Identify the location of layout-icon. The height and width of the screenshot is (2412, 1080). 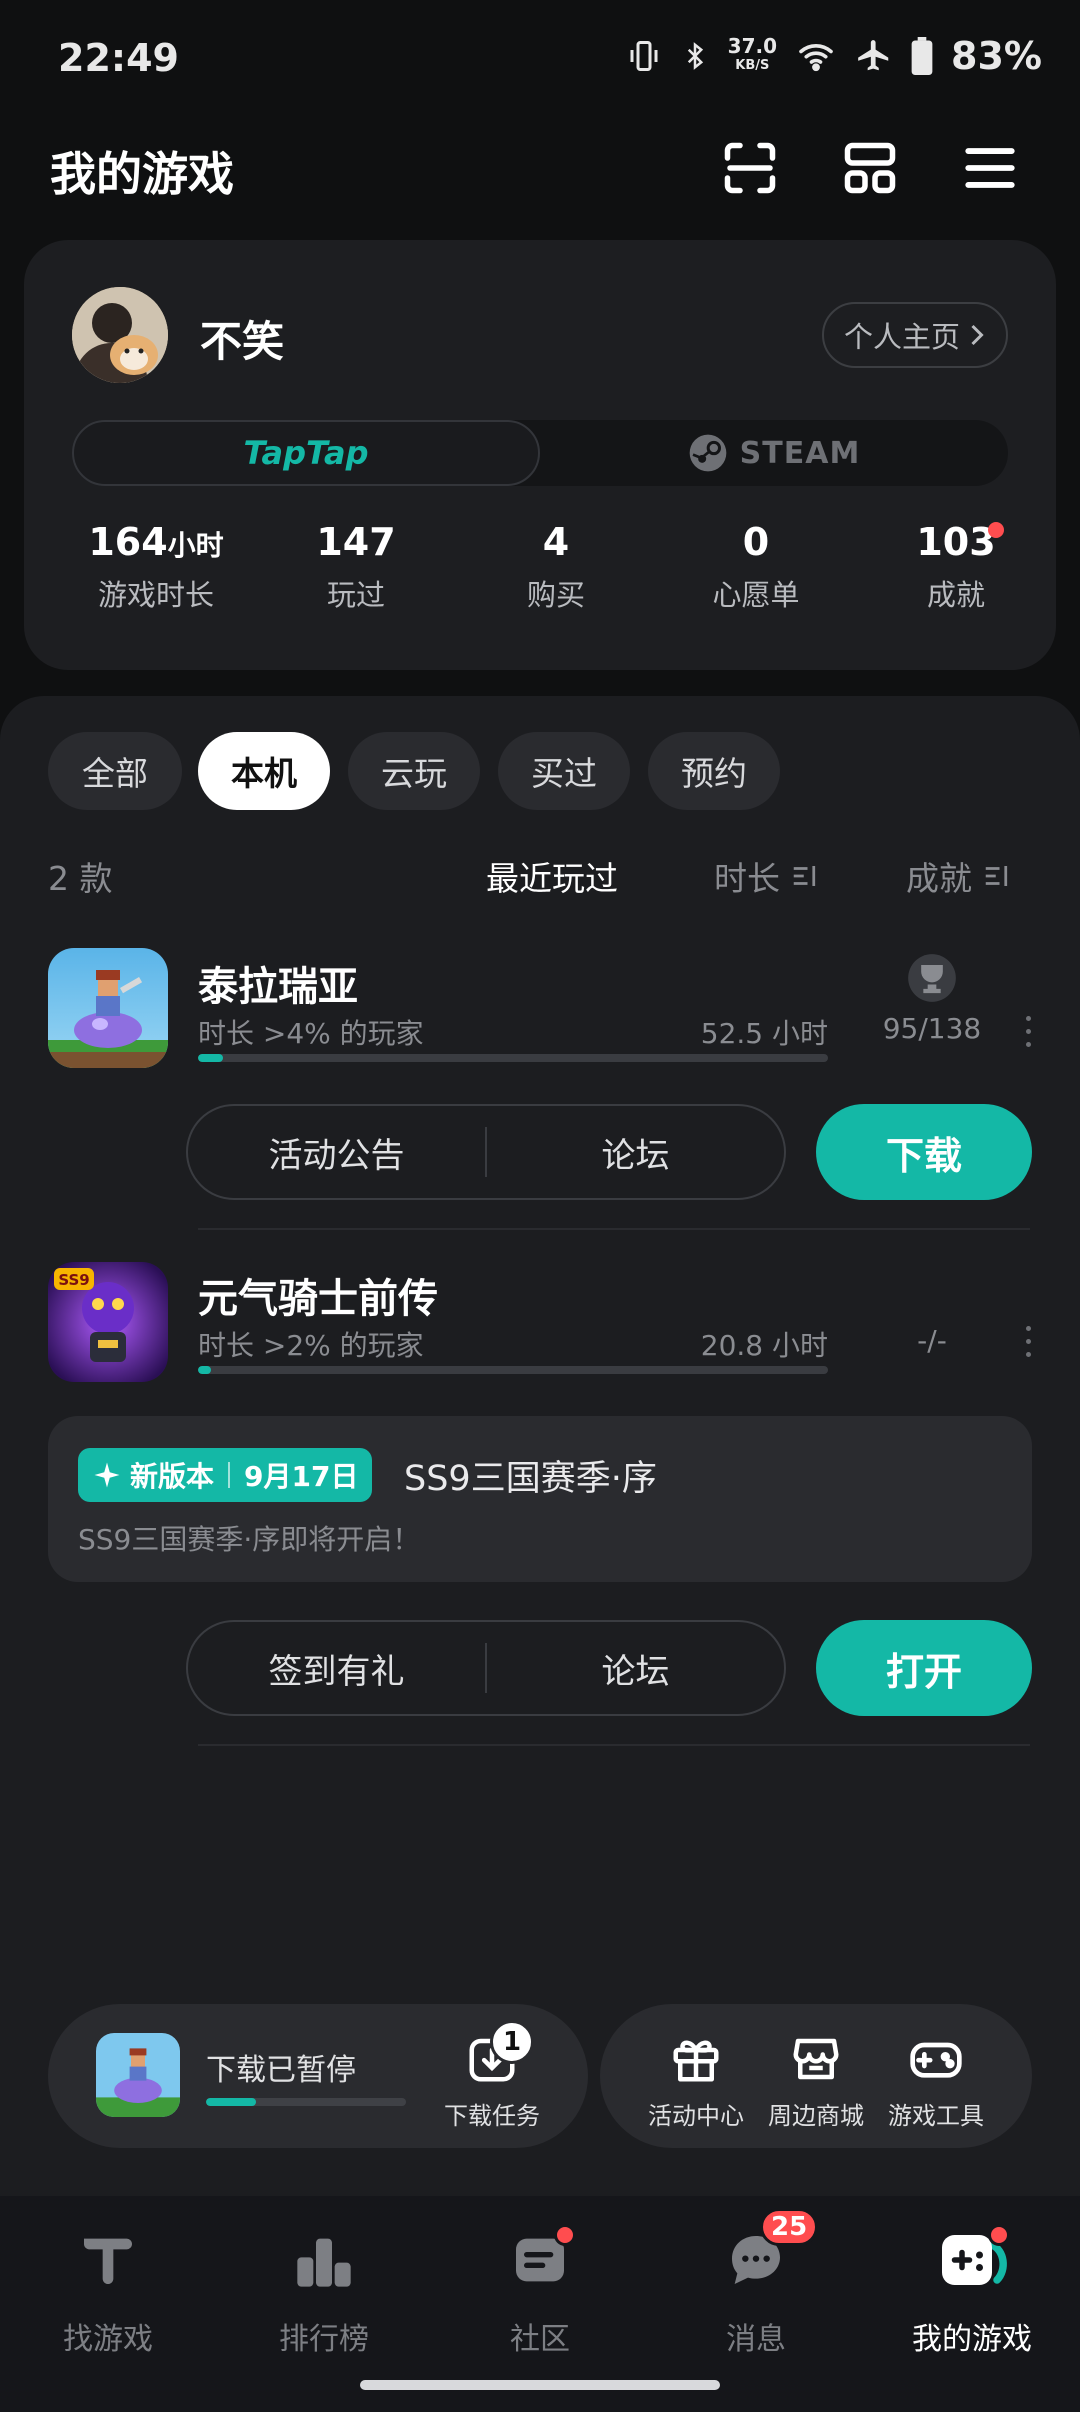
(870, 168).